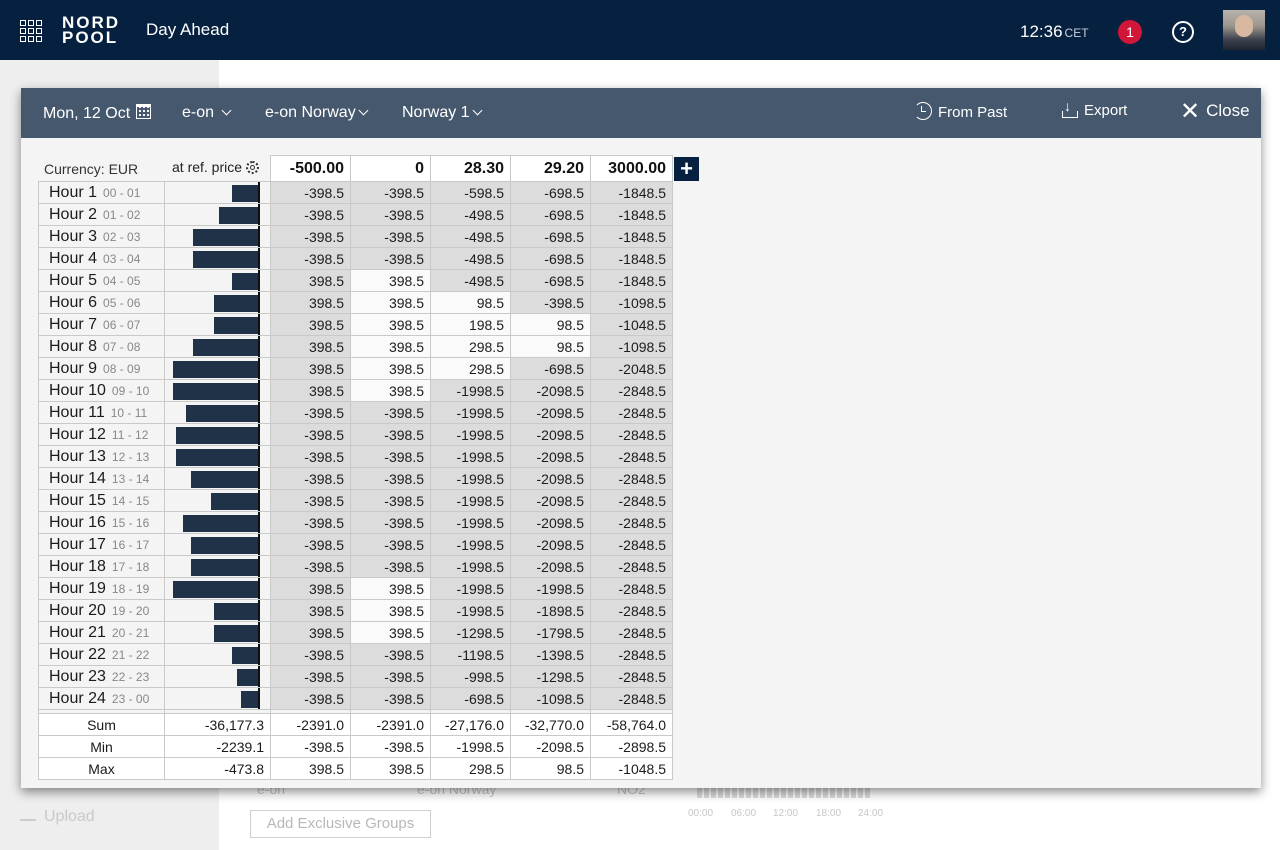  Describe the element at coordinates (317, 113) in the screenshot. I see `portfolio-dropdown: e-on Norway` at that location.